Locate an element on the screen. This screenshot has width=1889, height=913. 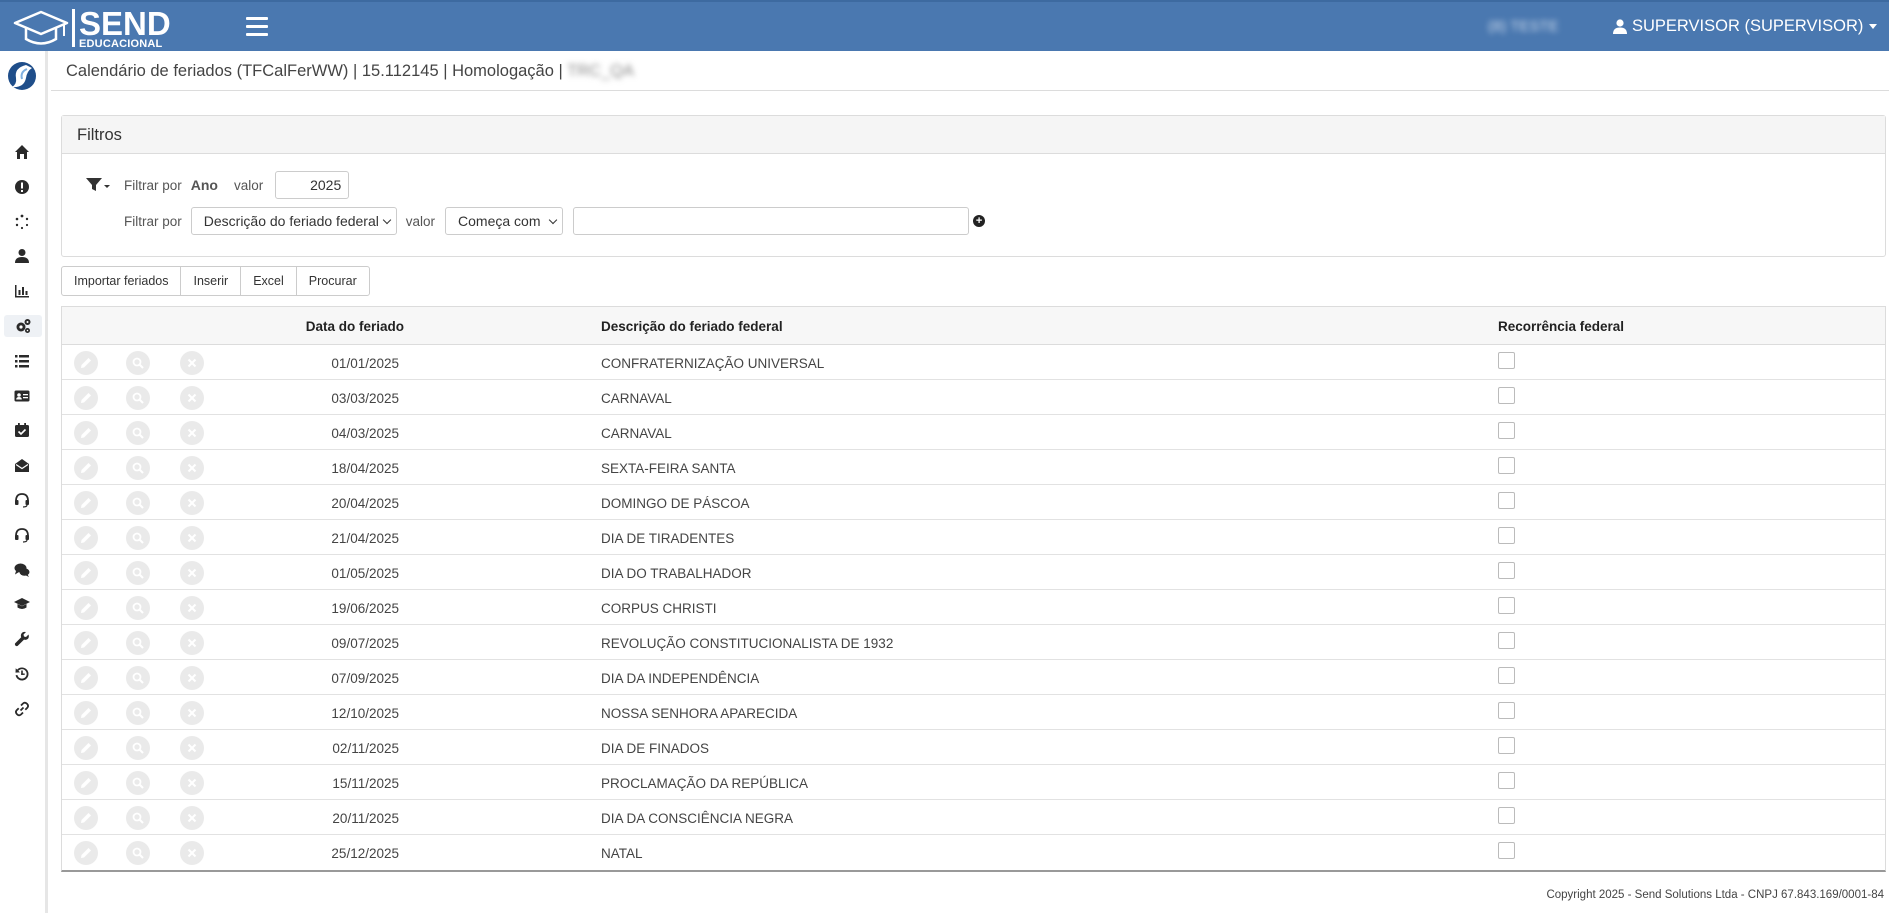
add-filter-icon: + is located at coordinates (979, 221).